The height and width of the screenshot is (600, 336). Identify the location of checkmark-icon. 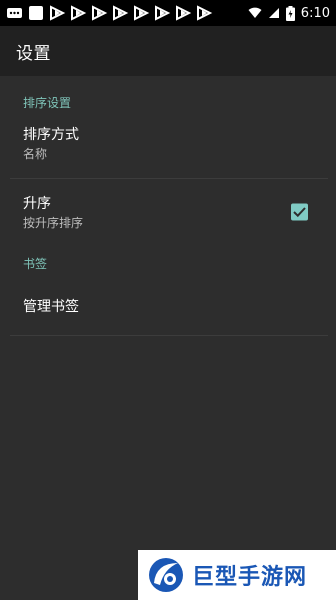
(299, 212).